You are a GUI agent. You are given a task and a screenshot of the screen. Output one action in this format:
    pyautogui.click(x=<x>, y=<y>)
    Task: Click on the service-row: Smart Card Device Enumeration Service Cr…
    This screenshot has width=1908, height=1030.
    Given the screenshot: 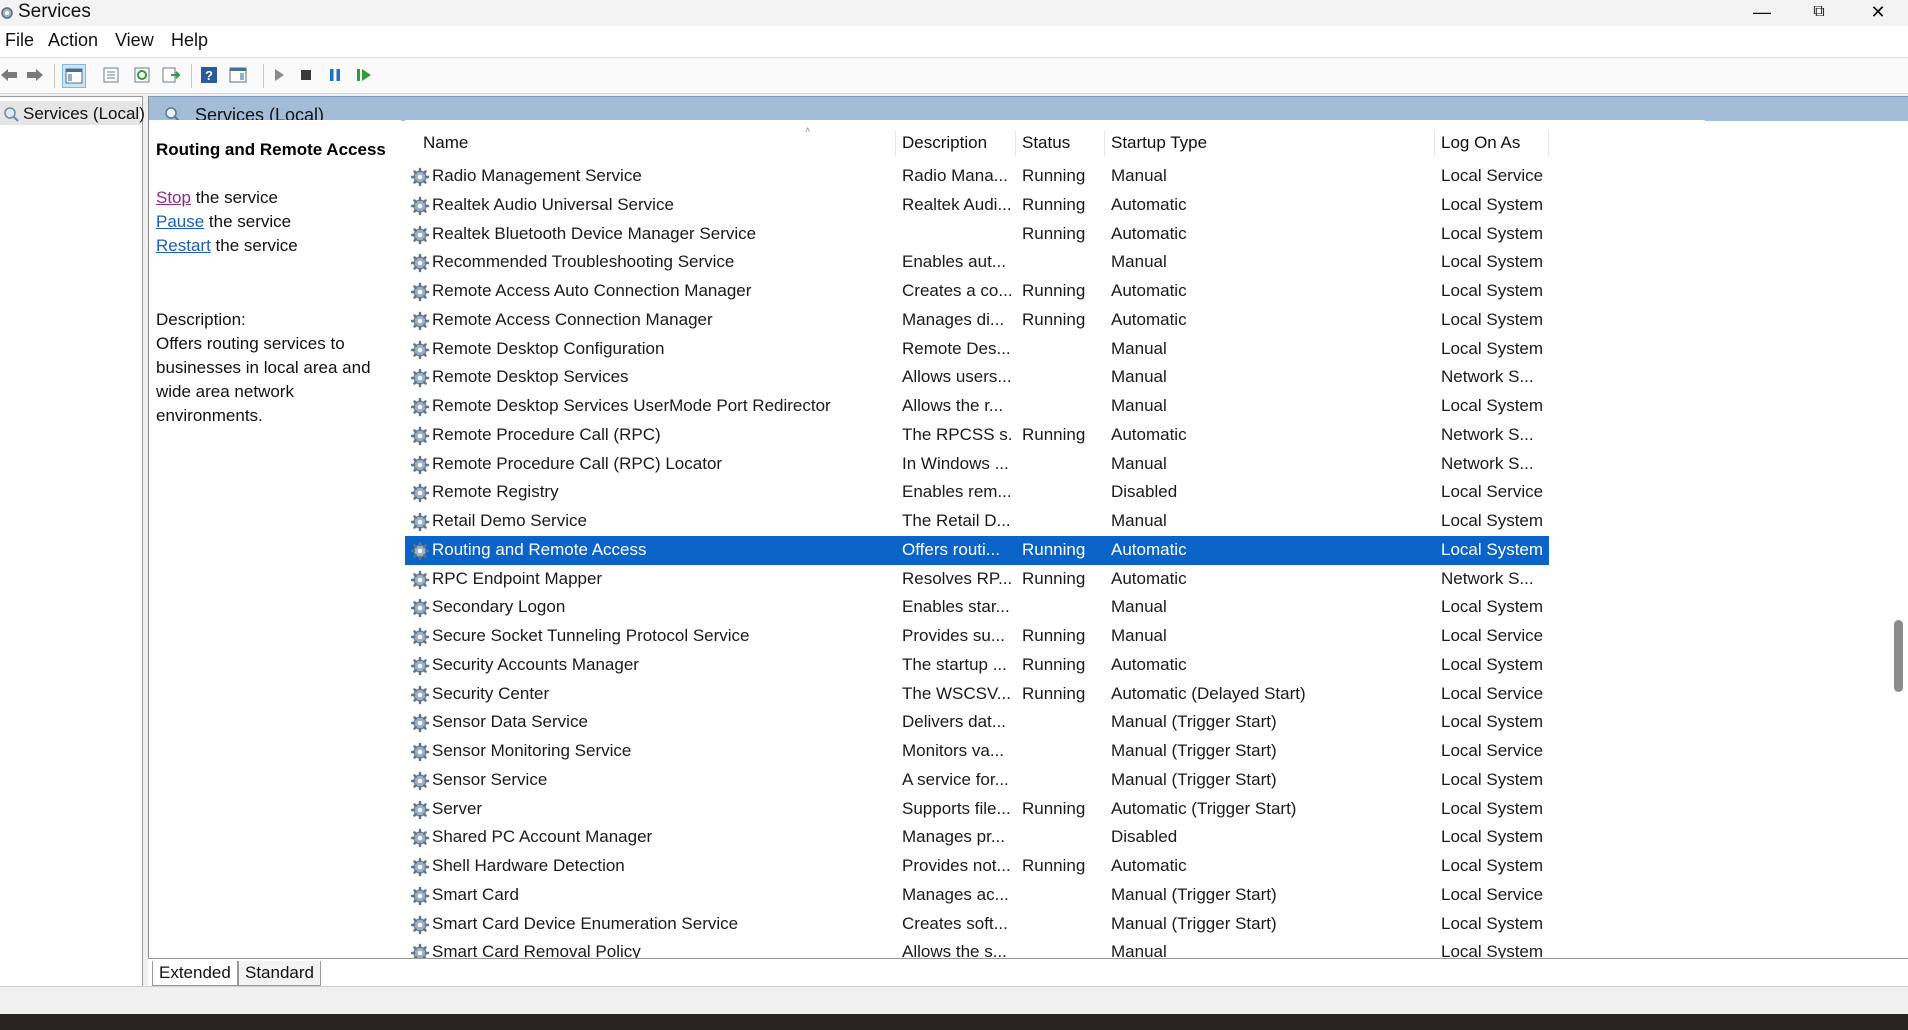 What is the action you would take?
    pyautogui.click(x=1055, y=924)
    